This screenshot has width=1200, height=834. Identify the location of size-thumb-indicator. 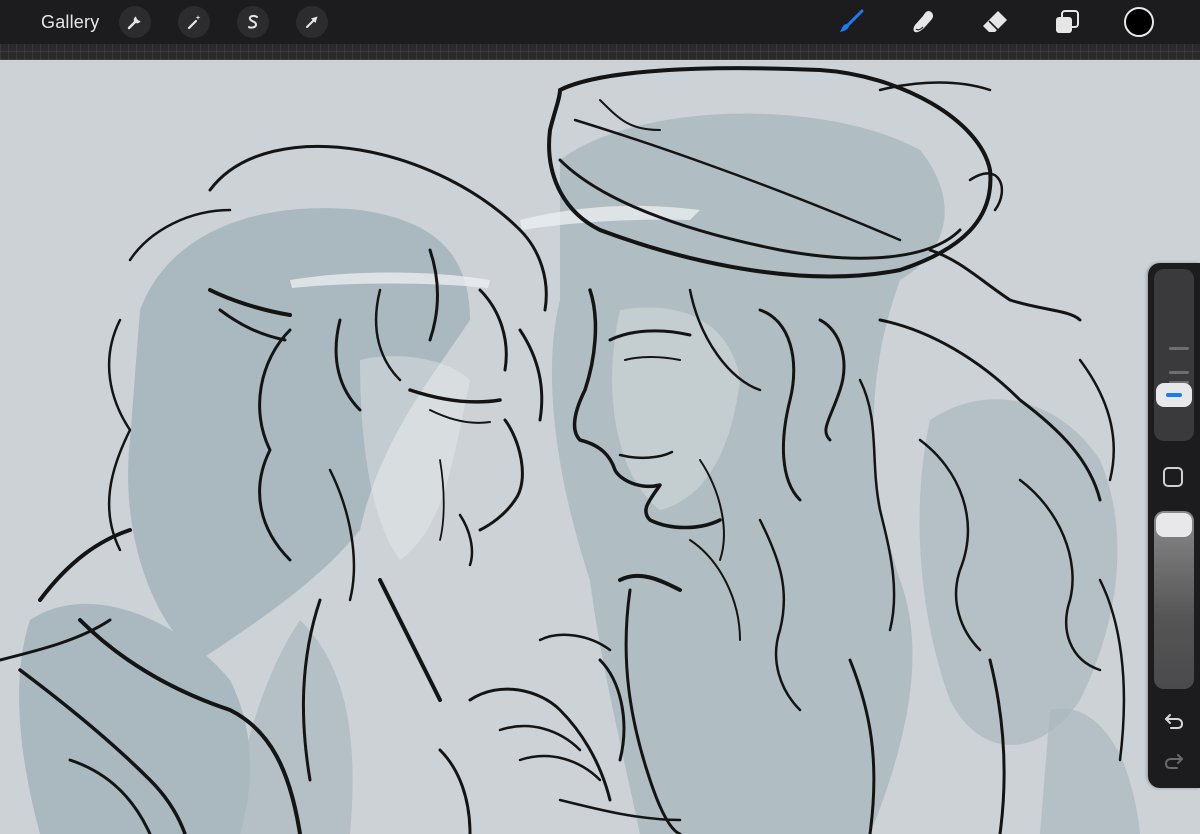
(1174, 395).